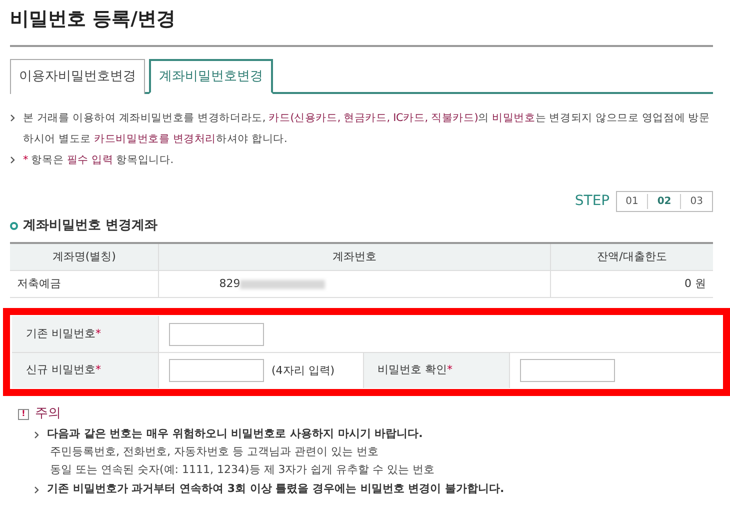 This screenshot has height=516, width=730. What do you see at coordinates (242, 470) in the screenshot?
I see `caution-detail: 동일 또는 연속된 숫자(예: 1111, 1234)등 제 3자가 쉽게 유추할 수 있는 번호` at bounding box center [242, 470].